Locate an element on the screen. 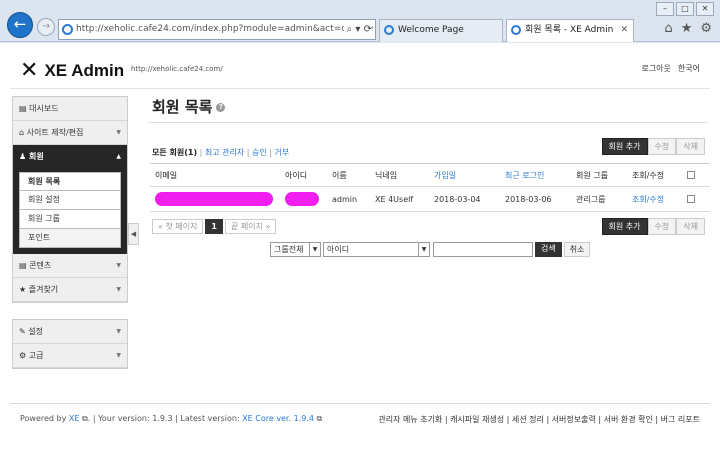 This screenshot has height=455, width=720. add-member-button: 회원 추가 is located at coordinates (624, 146).